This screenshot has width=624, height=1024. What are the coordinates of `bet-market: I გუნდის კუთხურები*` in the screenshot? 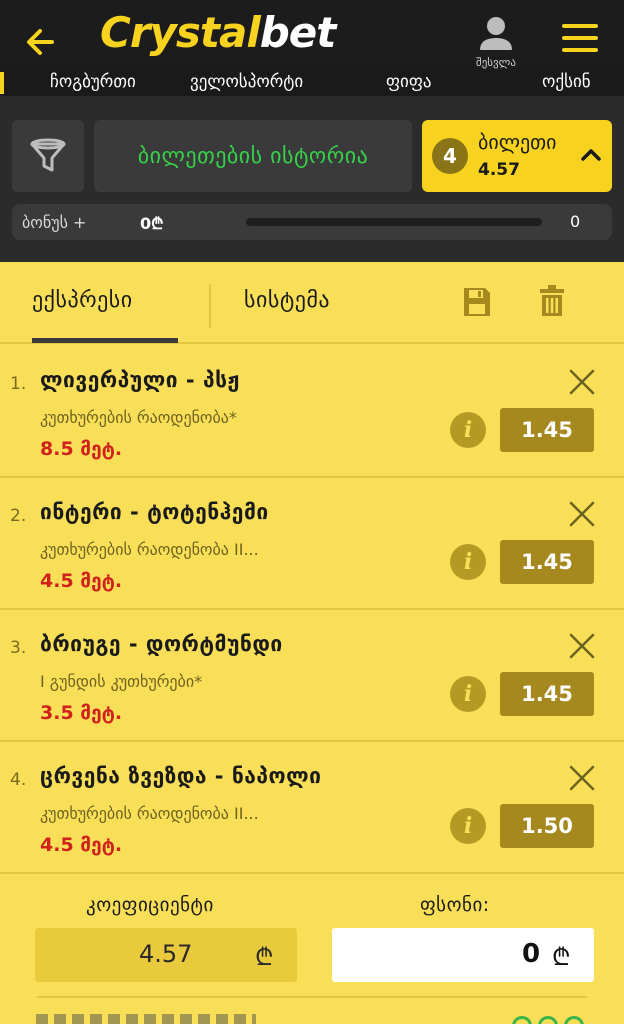 It's located at (121, 681).